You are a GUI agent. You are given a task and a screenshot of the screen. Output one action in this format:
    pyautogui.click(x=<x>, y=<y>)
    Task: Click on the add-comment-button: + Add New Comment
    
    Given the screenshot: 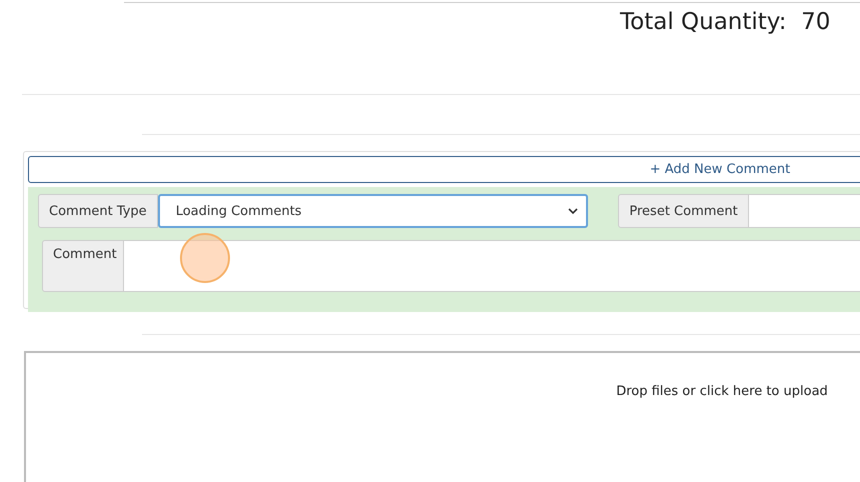 What is the action you would take?
    pyautogui.click(x=444, y=169)
    